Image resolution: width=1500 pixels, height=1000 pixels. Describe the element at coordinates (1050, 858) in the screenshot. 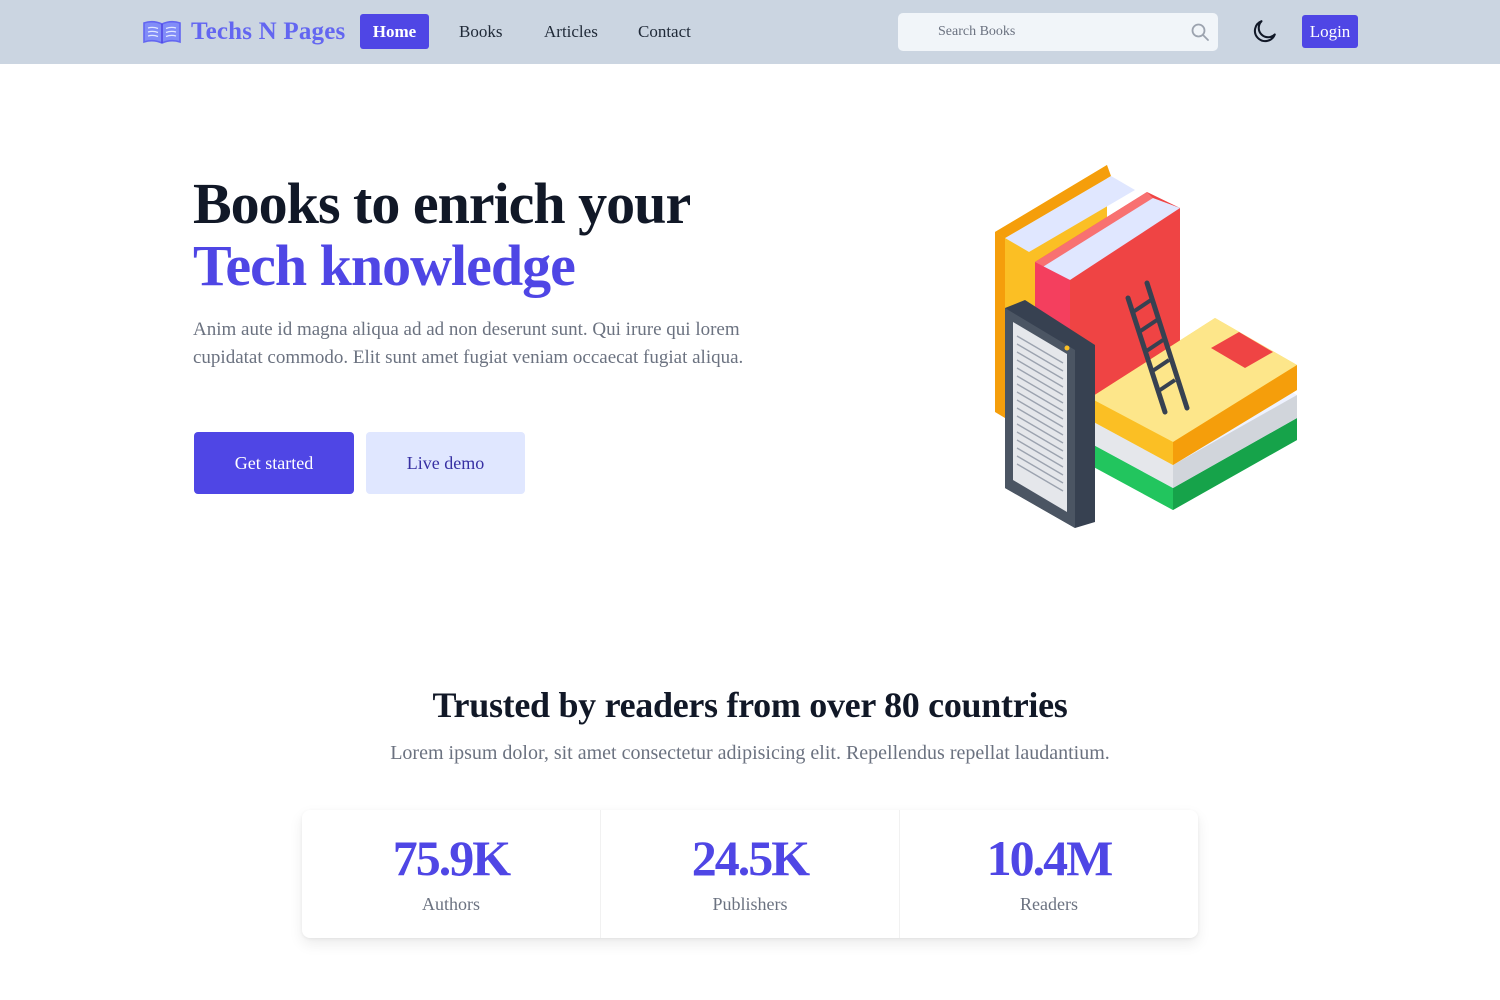

I see `stat-value: 10.4M` at that location.